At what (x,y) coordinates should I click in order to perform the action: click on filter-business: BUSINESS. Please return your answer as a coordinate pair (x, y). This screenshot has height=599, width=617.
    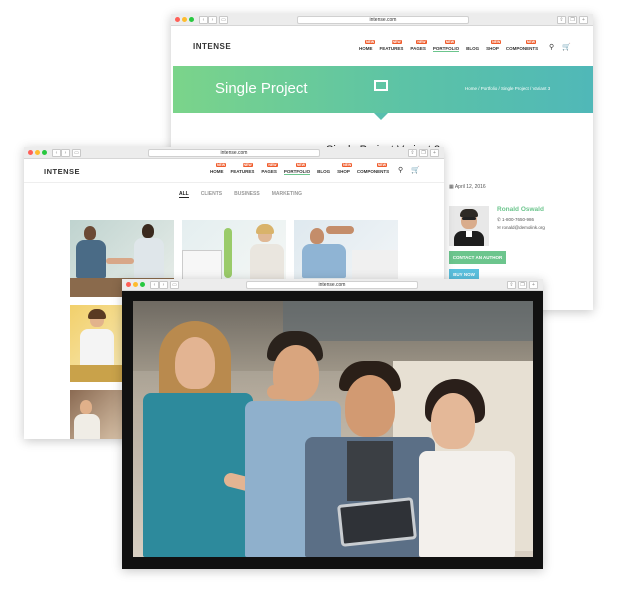
    Looking at the image, I should click on (247, 194).